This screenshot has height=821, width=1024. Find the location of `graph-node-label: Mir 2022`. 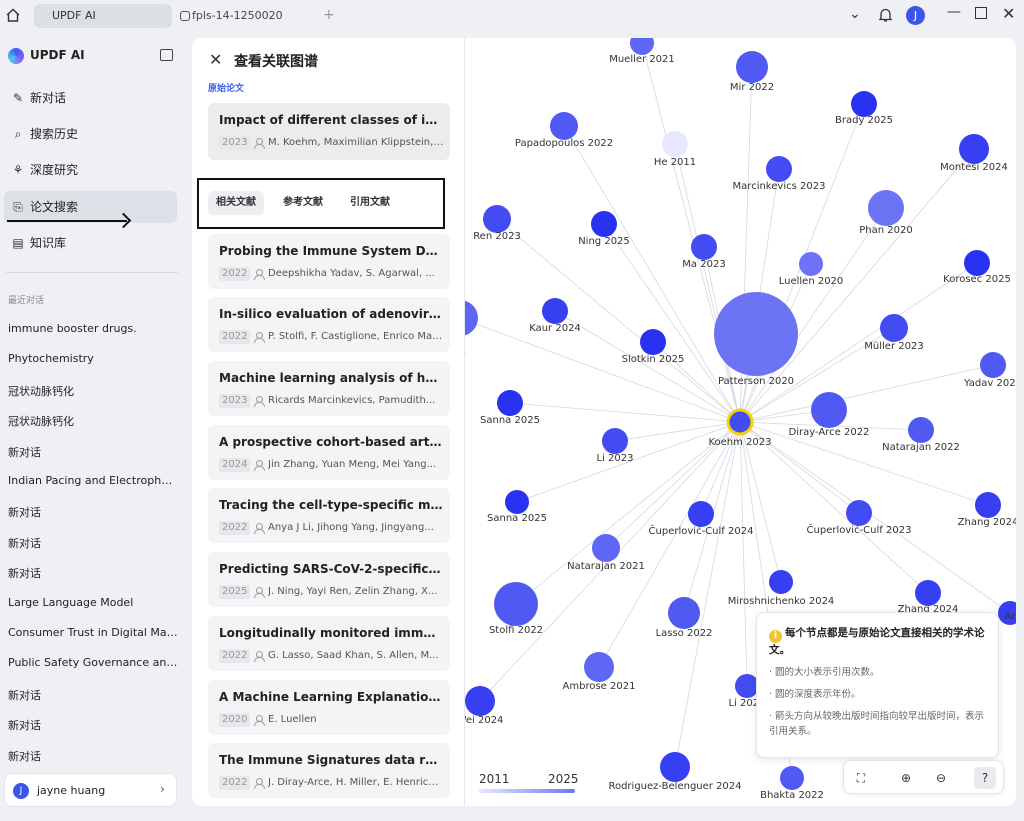

graph-node-label: Mir 2022 is located at coordinates (752, 87).